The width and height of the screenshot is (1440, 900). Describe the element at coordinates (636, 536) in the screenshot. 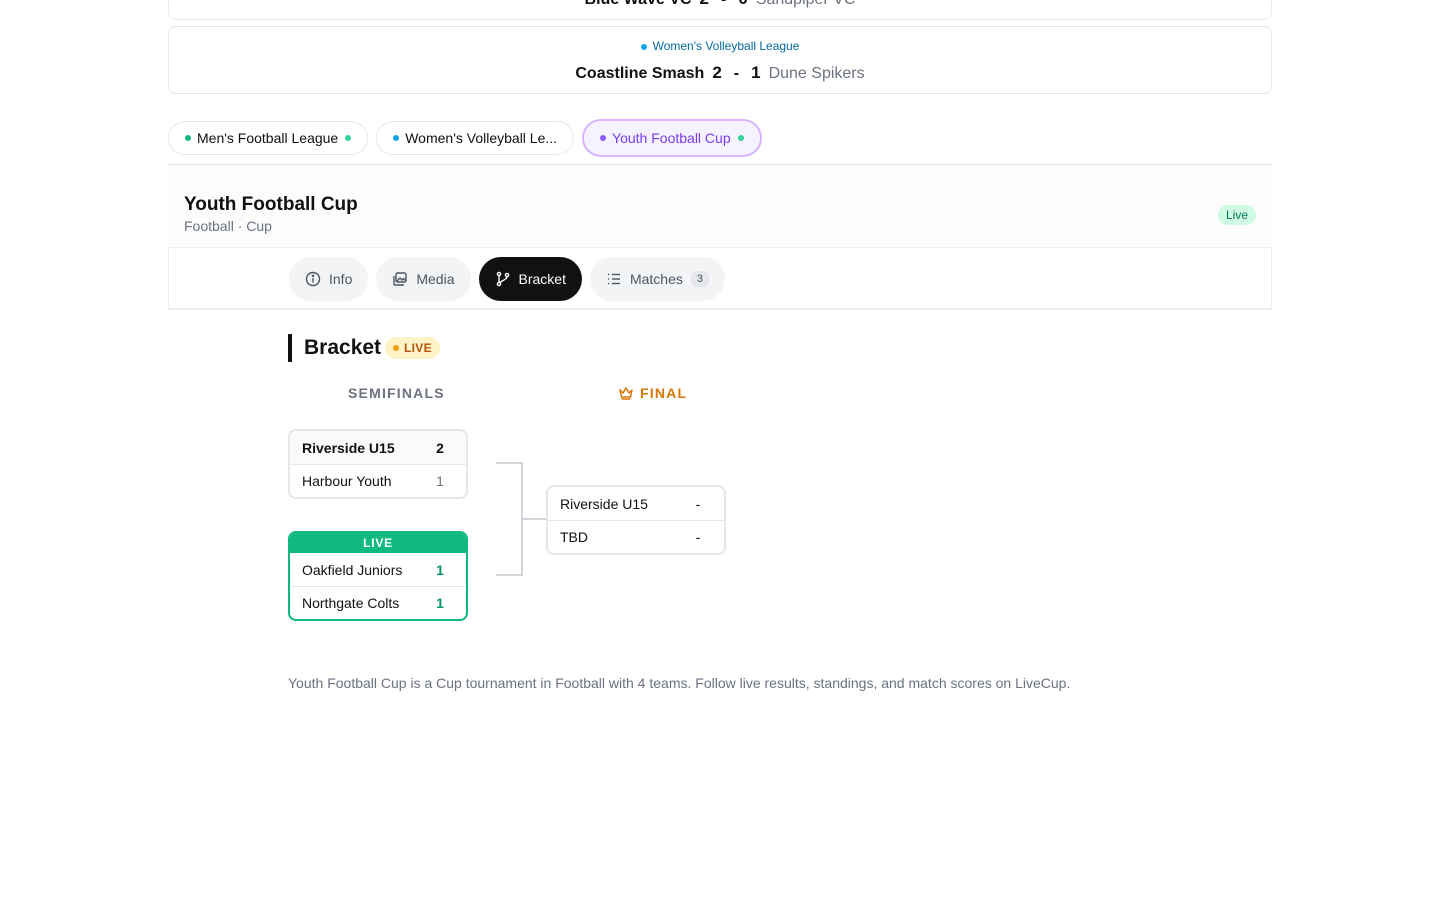

I see `bracket-team-row: TBD -` at that location.